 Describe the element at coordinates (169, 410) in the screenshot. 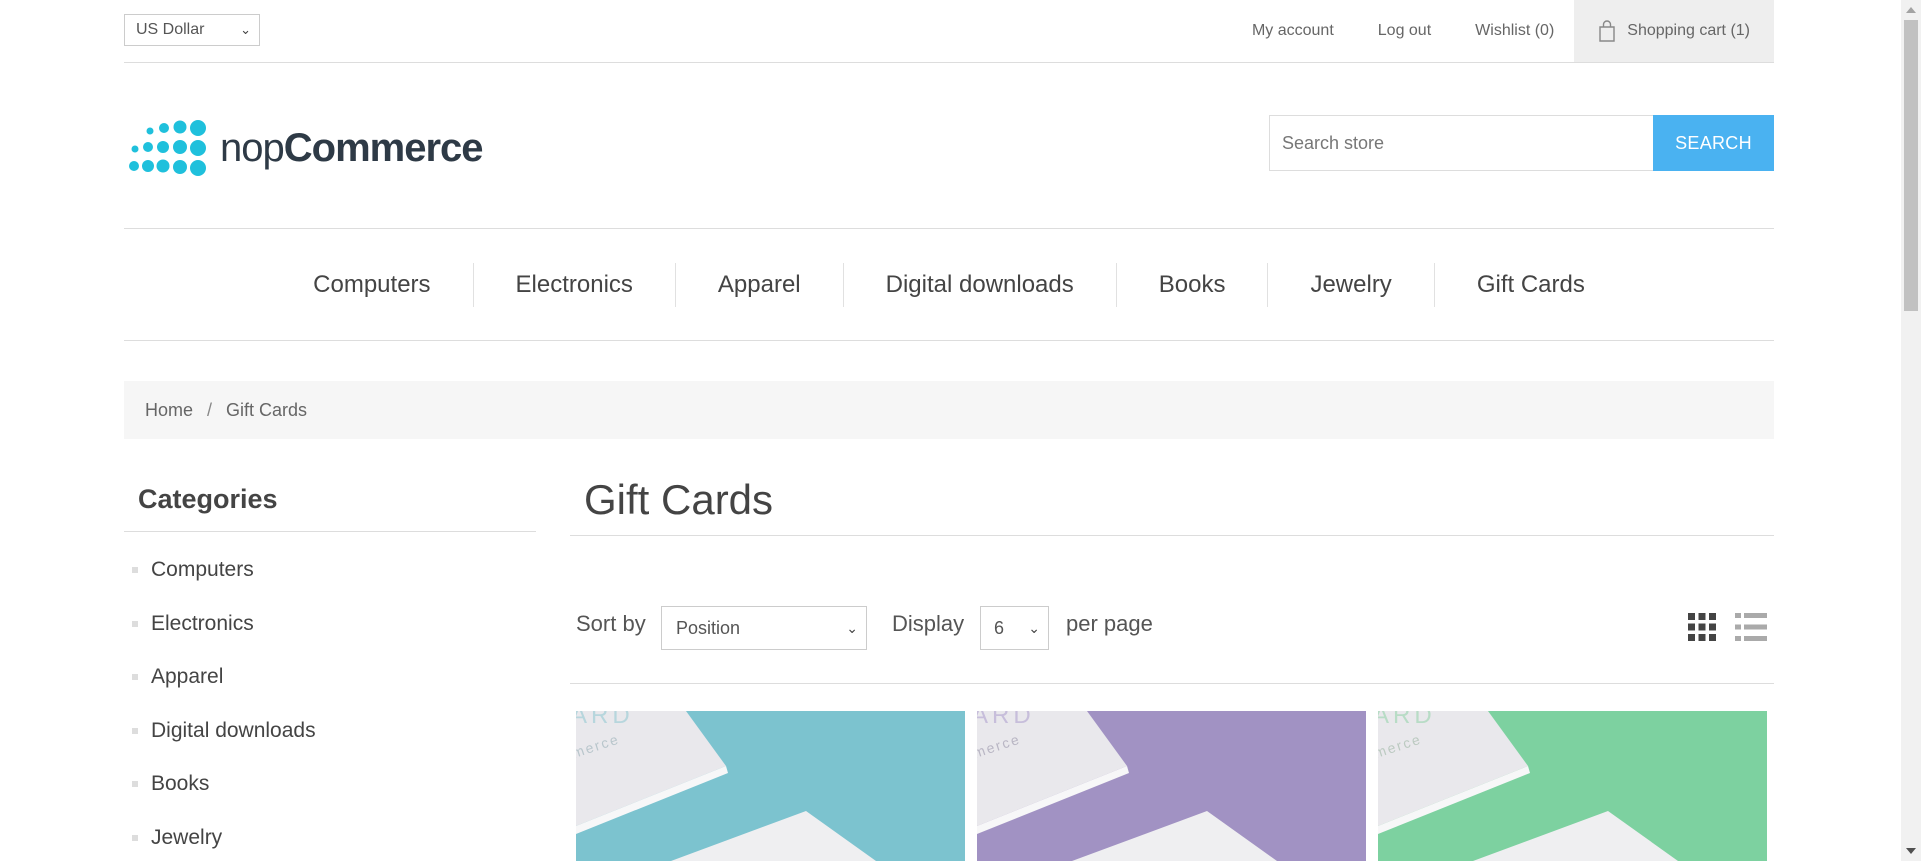

I see `breadcrumb-home: Home` at that location.